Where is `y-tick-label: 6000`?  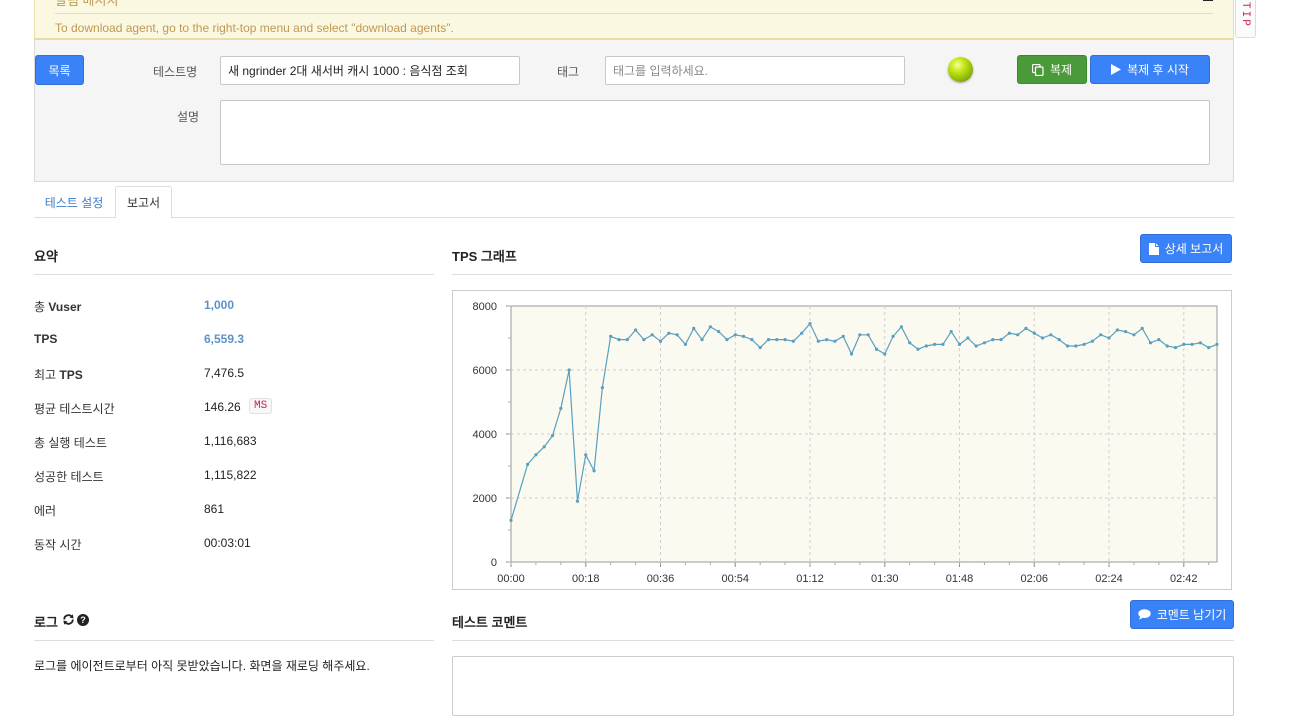 y-tick-label: 6000 is located at coordinates (485, 371).